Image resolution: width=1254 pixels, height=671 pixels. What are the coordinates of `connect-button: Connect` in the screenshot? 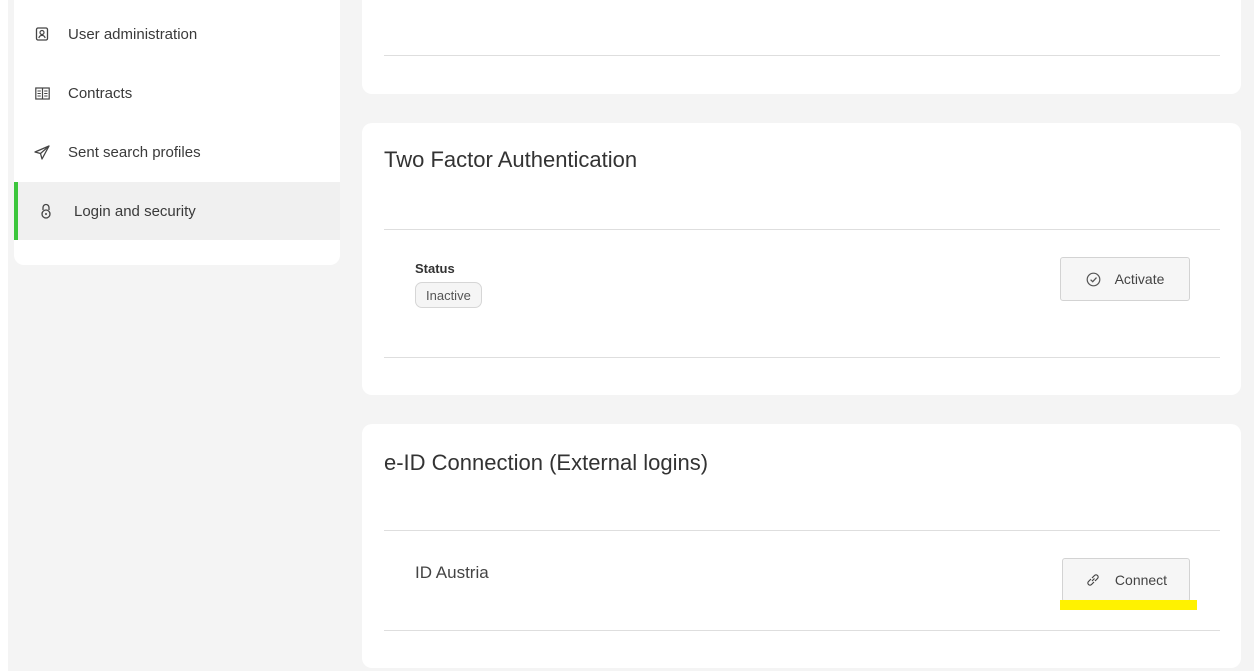 It's located at (1126, 580).